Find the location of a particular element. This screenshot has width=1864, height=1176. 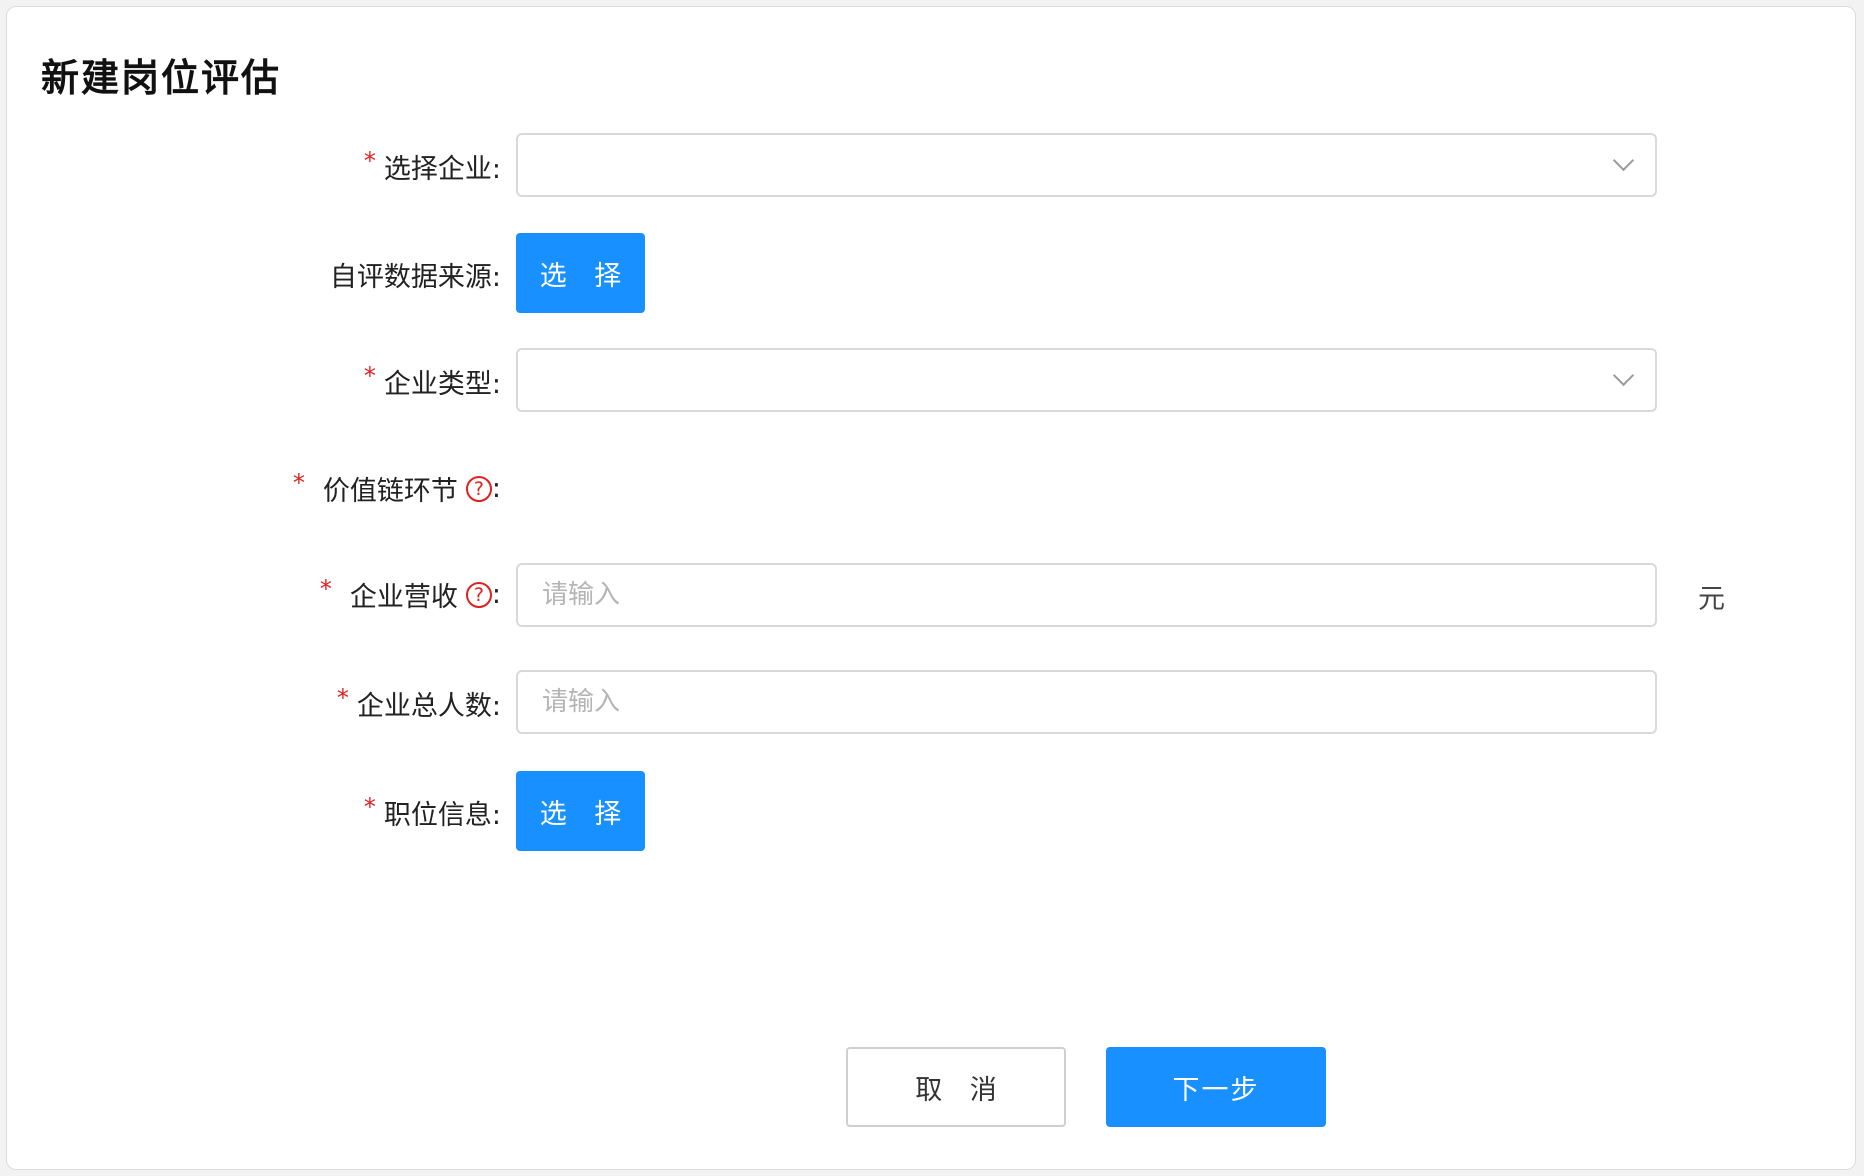

position-info-label-text: 职位信息: is located at coordinates (442, 815).